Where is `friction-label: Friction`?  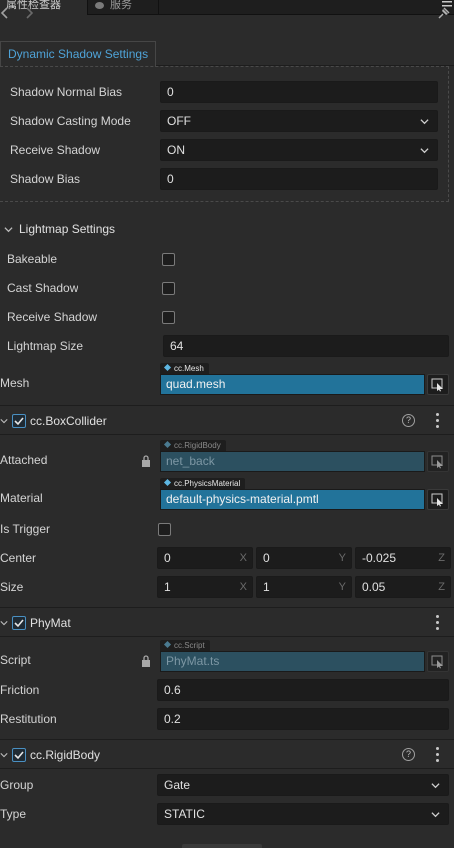
friction-label: Friction is located at coordinates (20, 690).